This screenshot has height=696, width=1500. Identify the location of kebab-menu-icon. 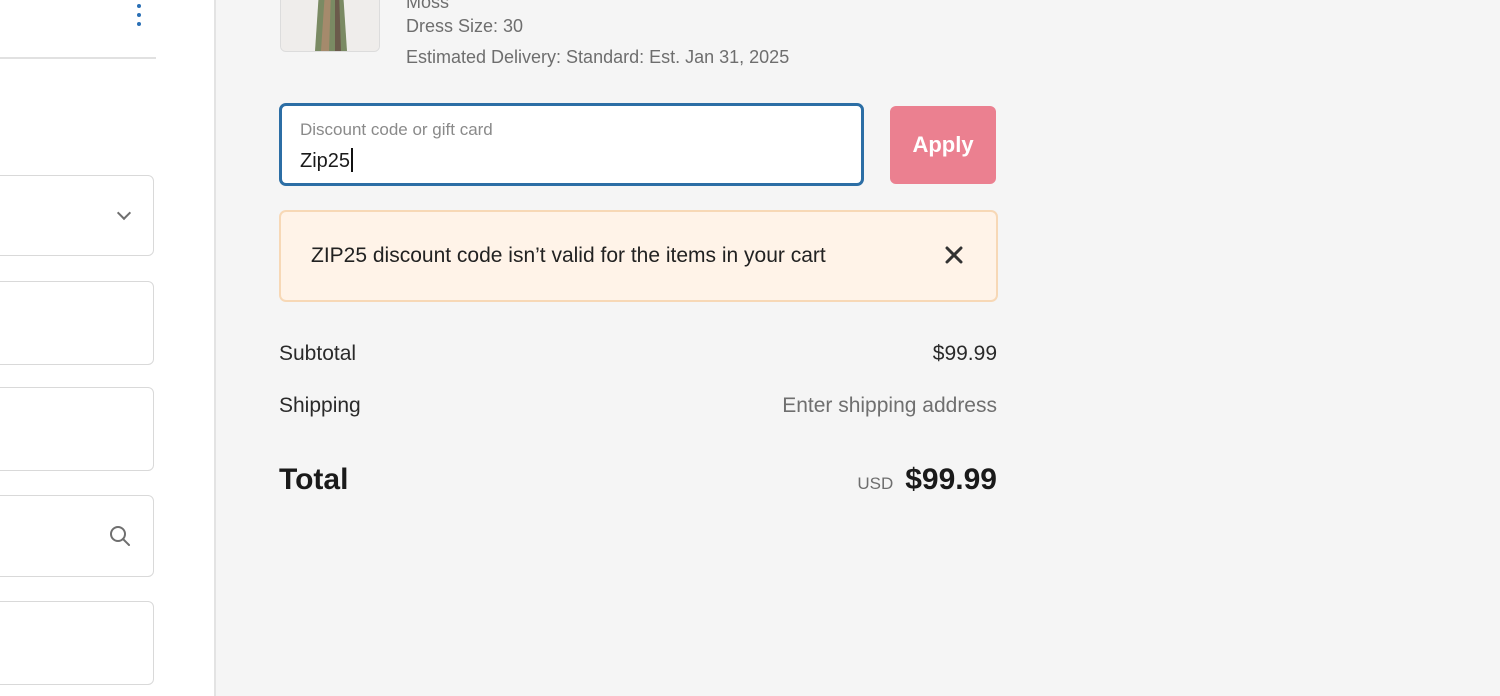
(139, 16).